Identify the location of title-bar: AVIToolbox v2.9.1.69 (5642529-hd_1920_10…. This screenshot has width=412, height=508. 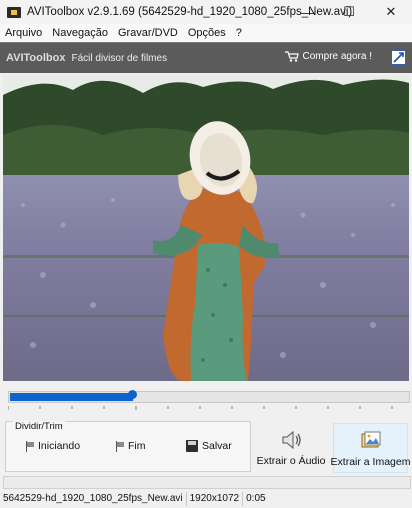
(206, 12).